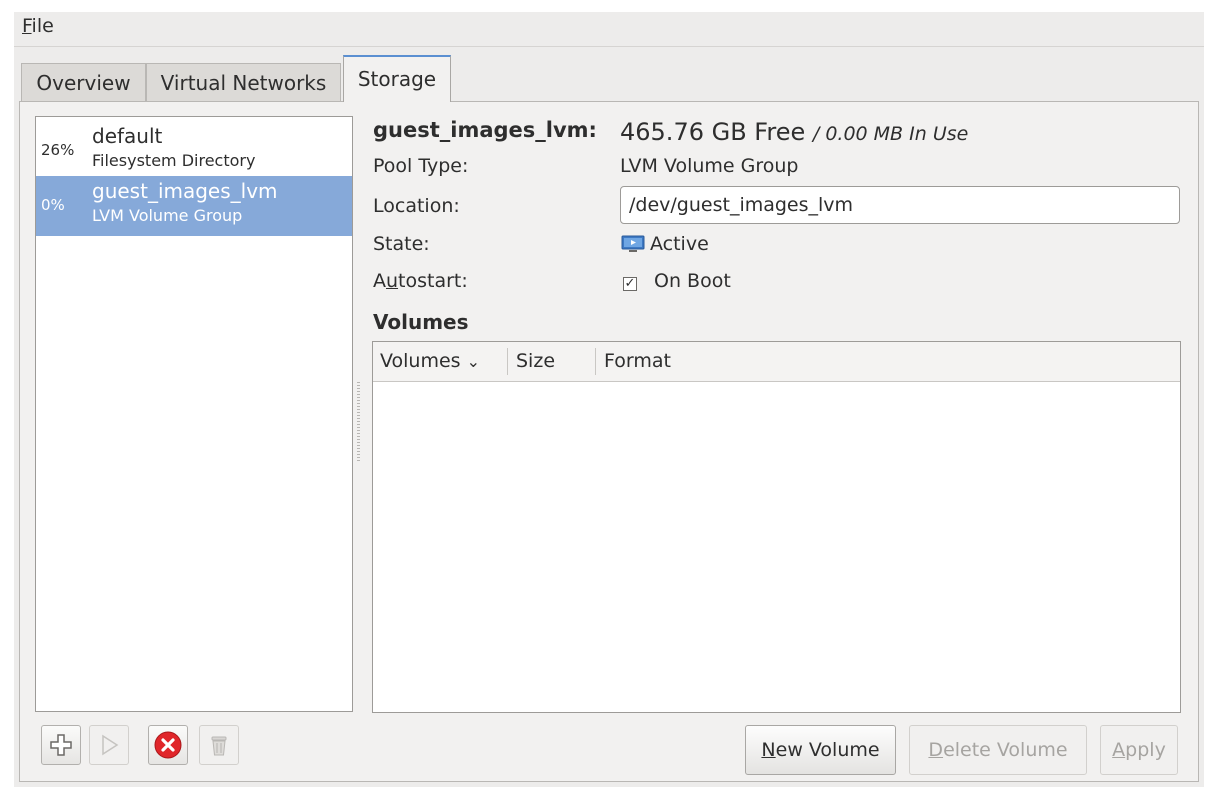 This screenshot has height=787, width=1205. What do you see at coordinates (1139, 750) in the screenshot?
I see `apply-button: Apply` at bounding box center [1139, 750].